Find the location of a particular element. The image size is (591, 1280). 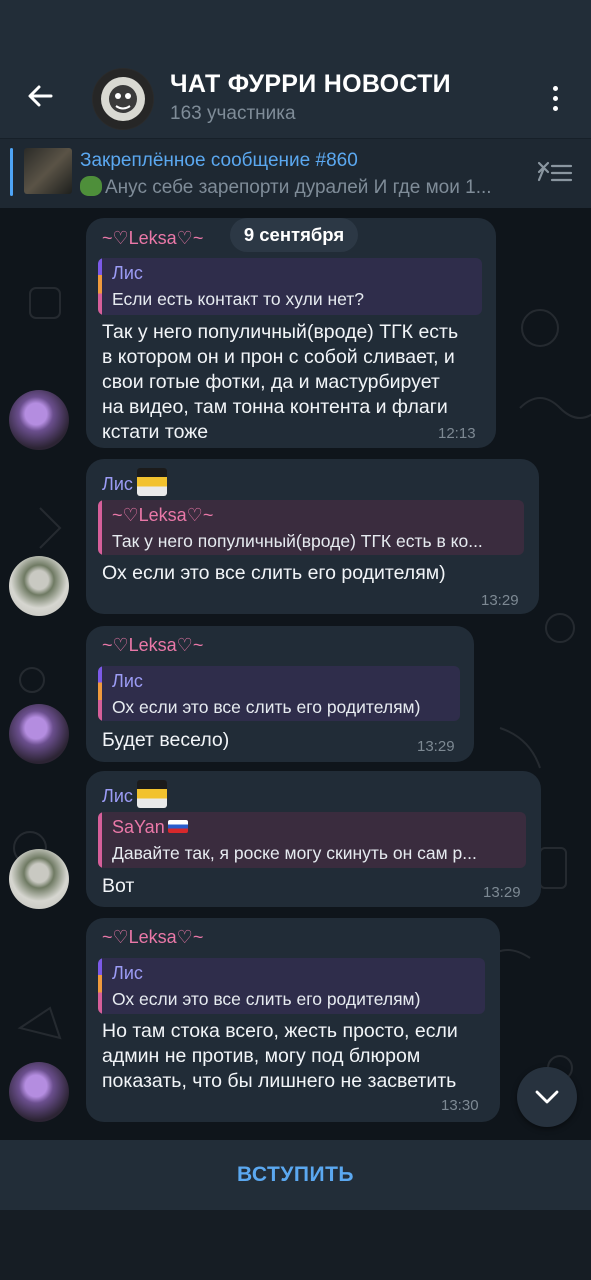

message-time: 12:13 is located at coordinates (457, 433).